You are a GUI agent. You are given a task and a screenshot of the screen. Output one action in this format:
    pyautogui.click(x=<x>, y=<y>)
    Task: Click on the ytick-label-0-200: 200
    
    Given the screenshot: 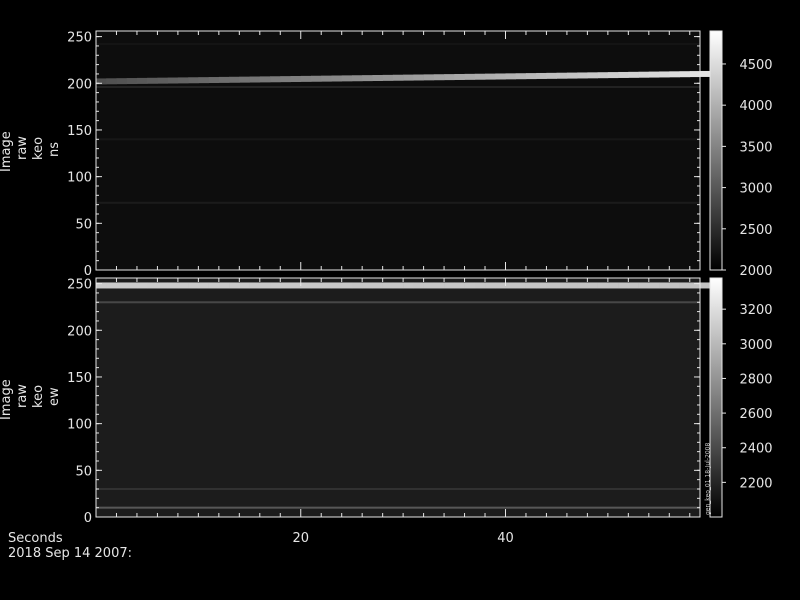 What is the action you would take?
    pyautogui.click(x=79, y=84)
    